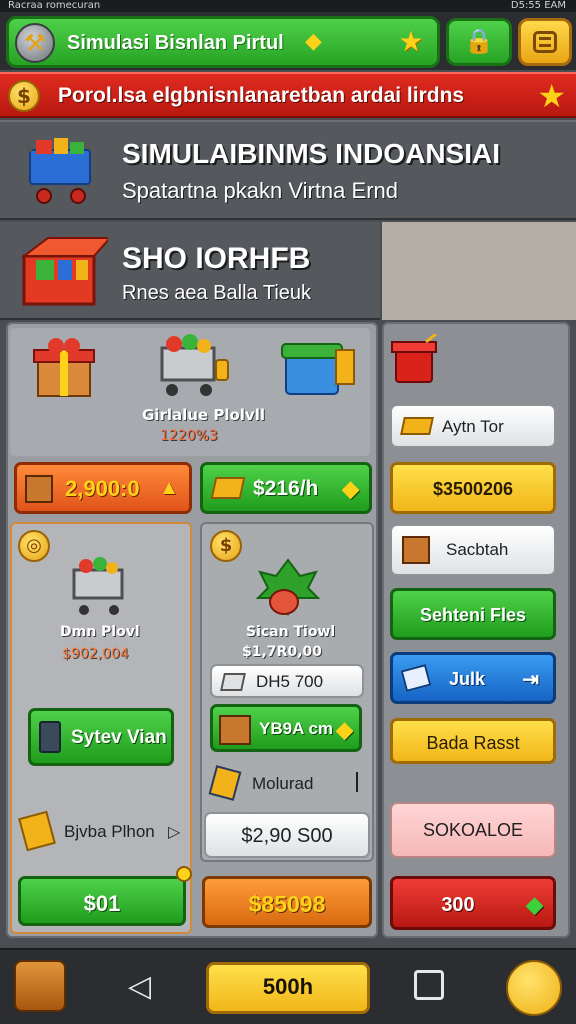 The image size is (576, 1024). I want to click on menu-button, so click(545, 42).